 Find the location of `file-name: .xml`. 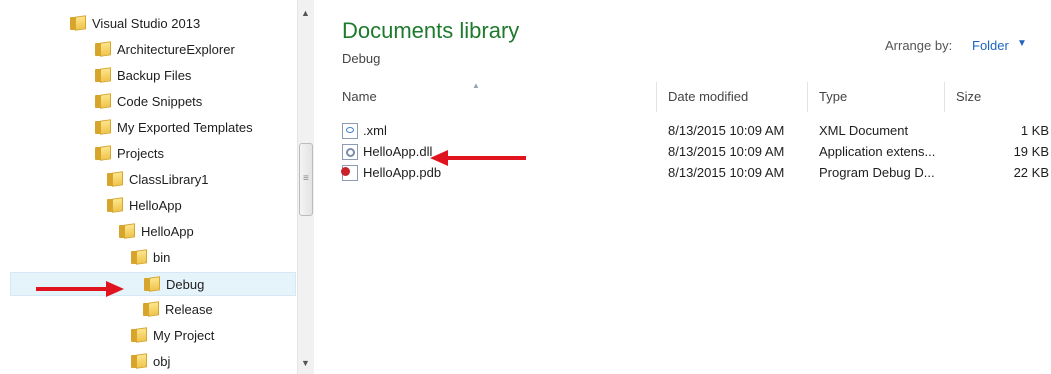

file-name: .xml is located at coordinates (375, 130).